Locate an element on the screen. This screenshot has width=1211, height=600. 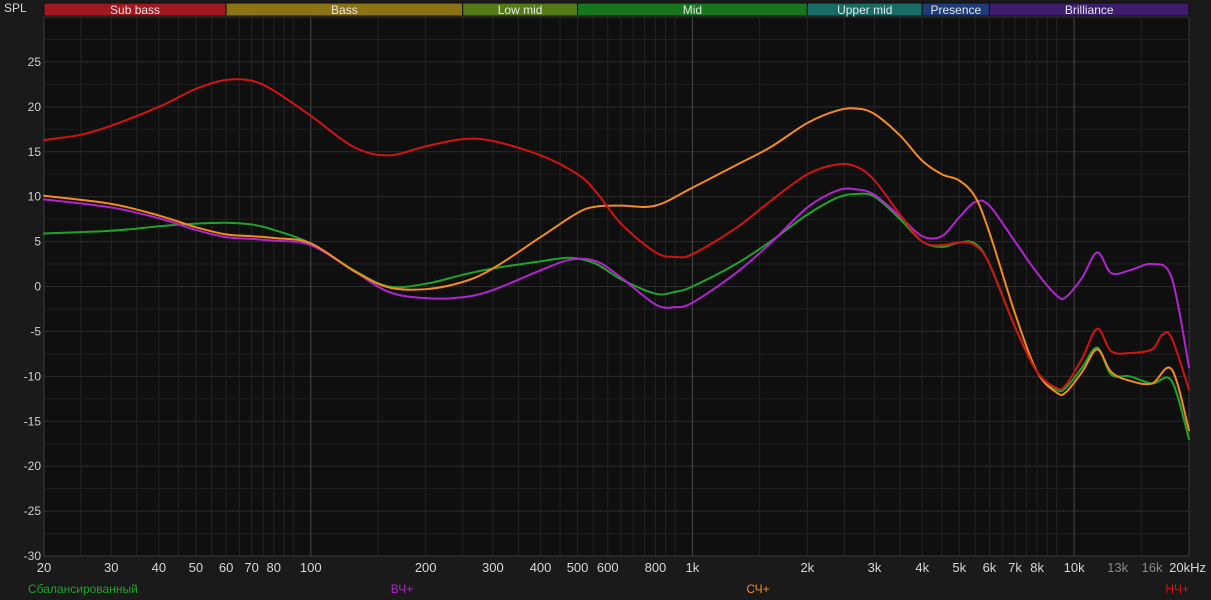
x-tick-label: 6k is located at coordinates (990, 567).